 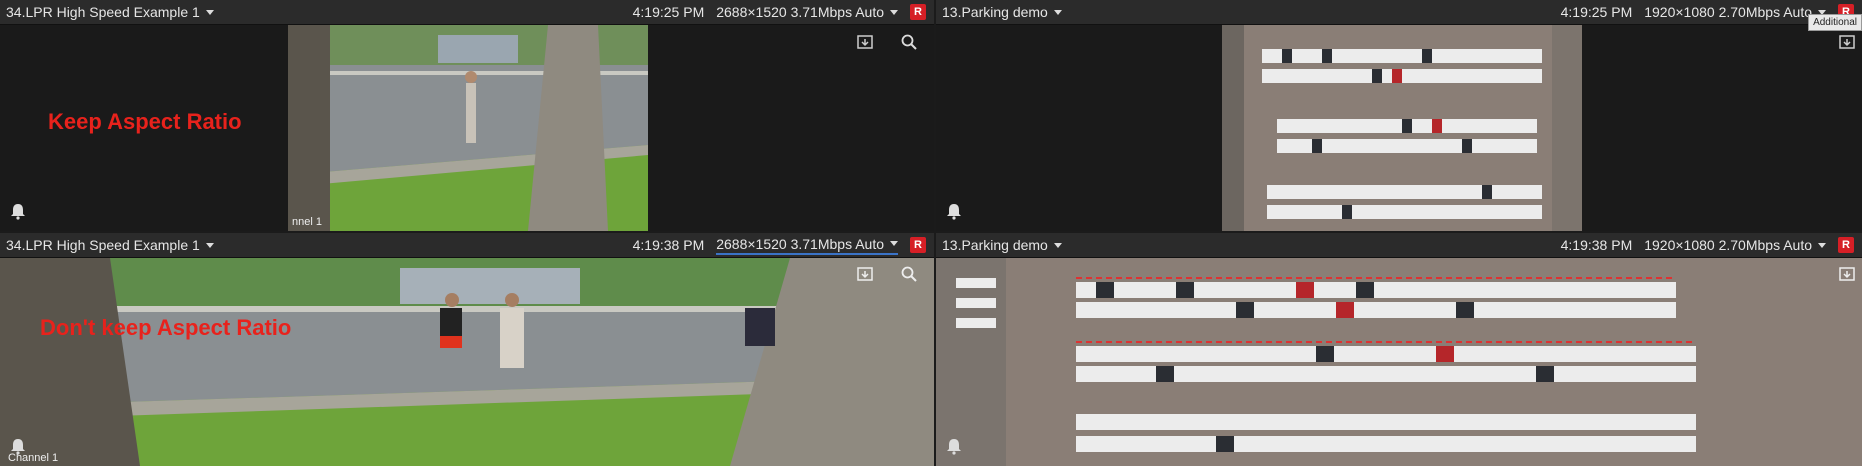 What do you see at coordinates (307, 222) in the screenshot?
I see `channel-label: nnel 1` at bounding box center [307, 222].